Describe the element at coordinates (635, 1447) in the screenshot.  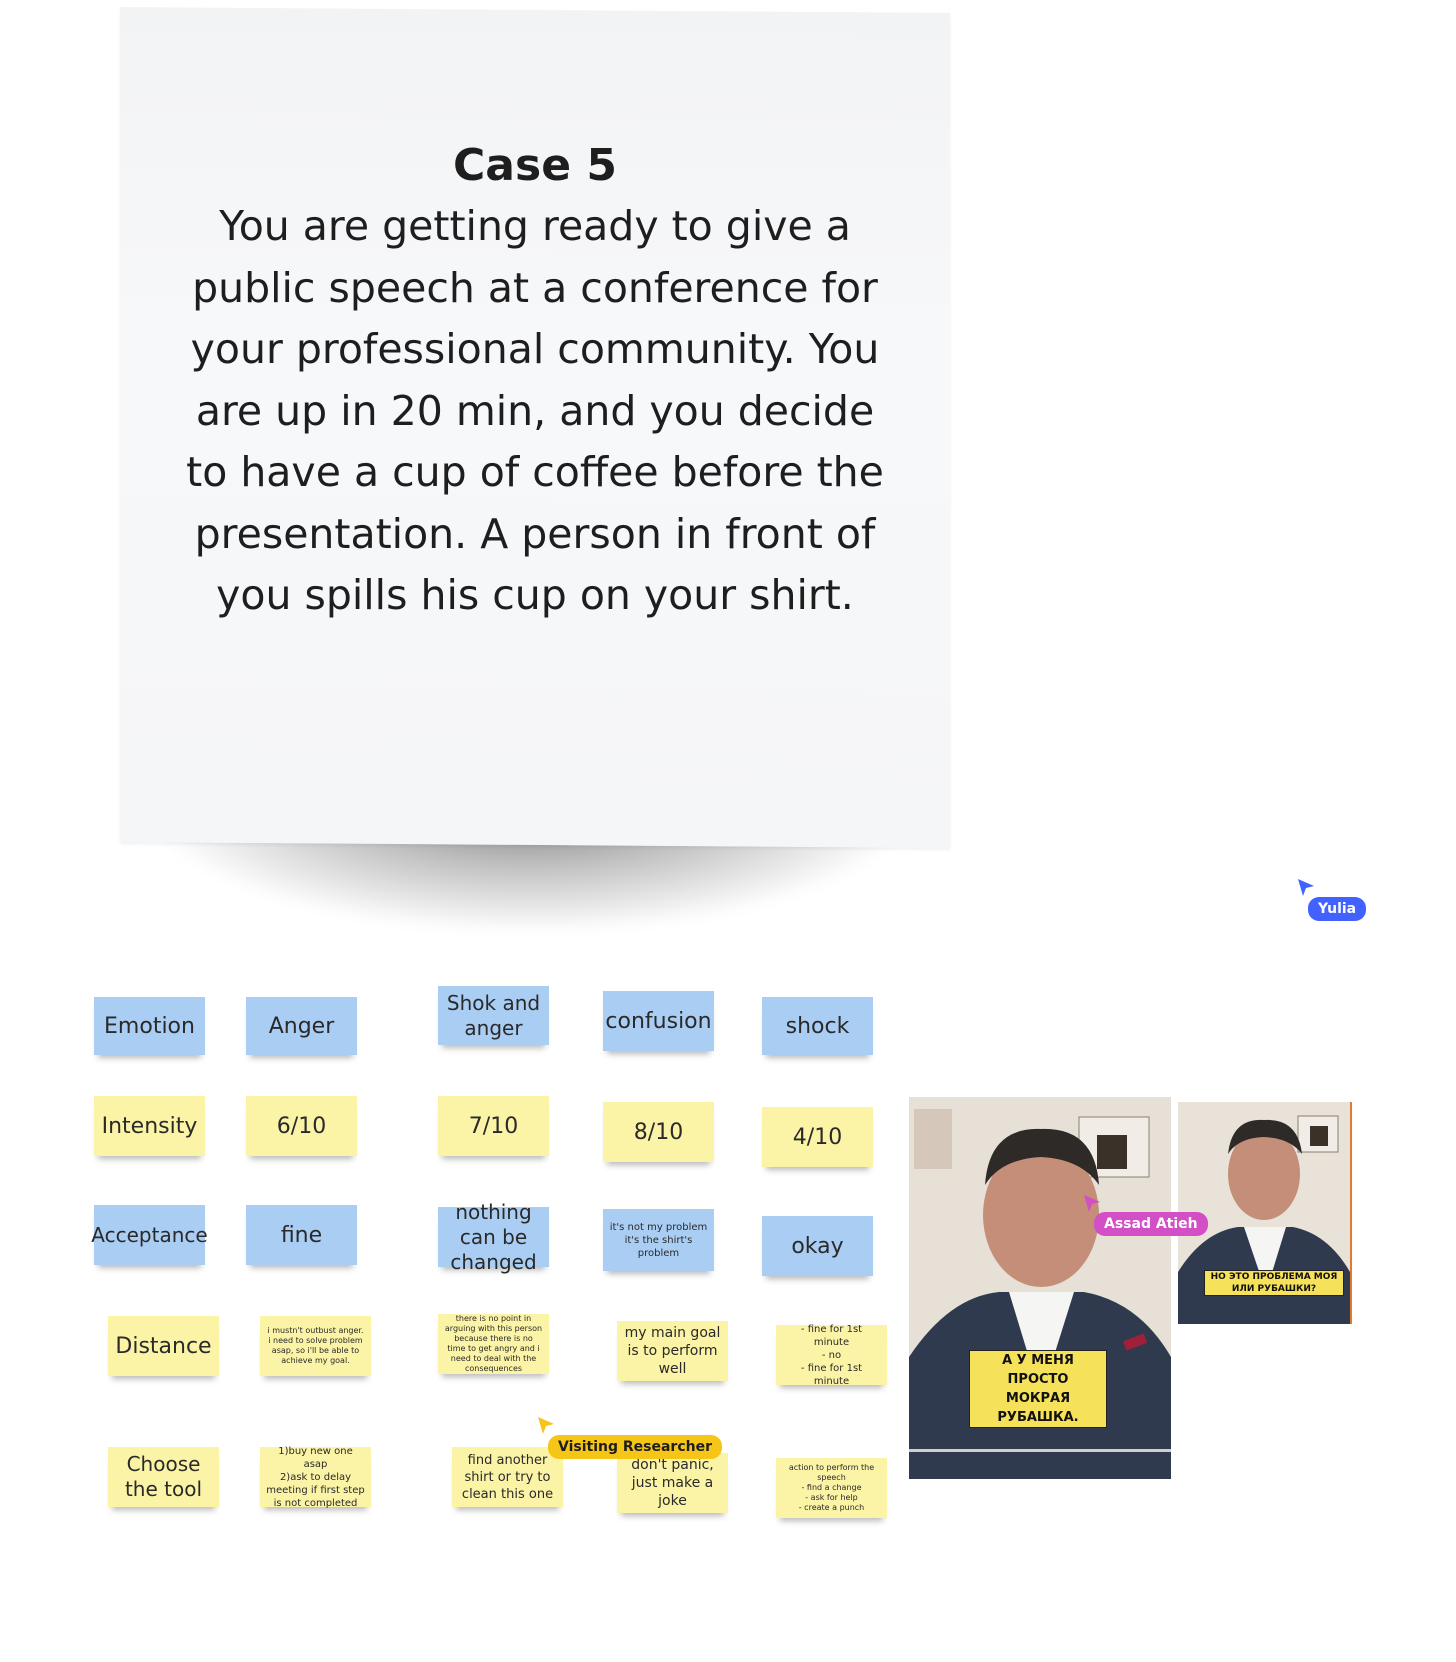
I see `collaborator-tag-visitor: Visiting Researcher` at that location.